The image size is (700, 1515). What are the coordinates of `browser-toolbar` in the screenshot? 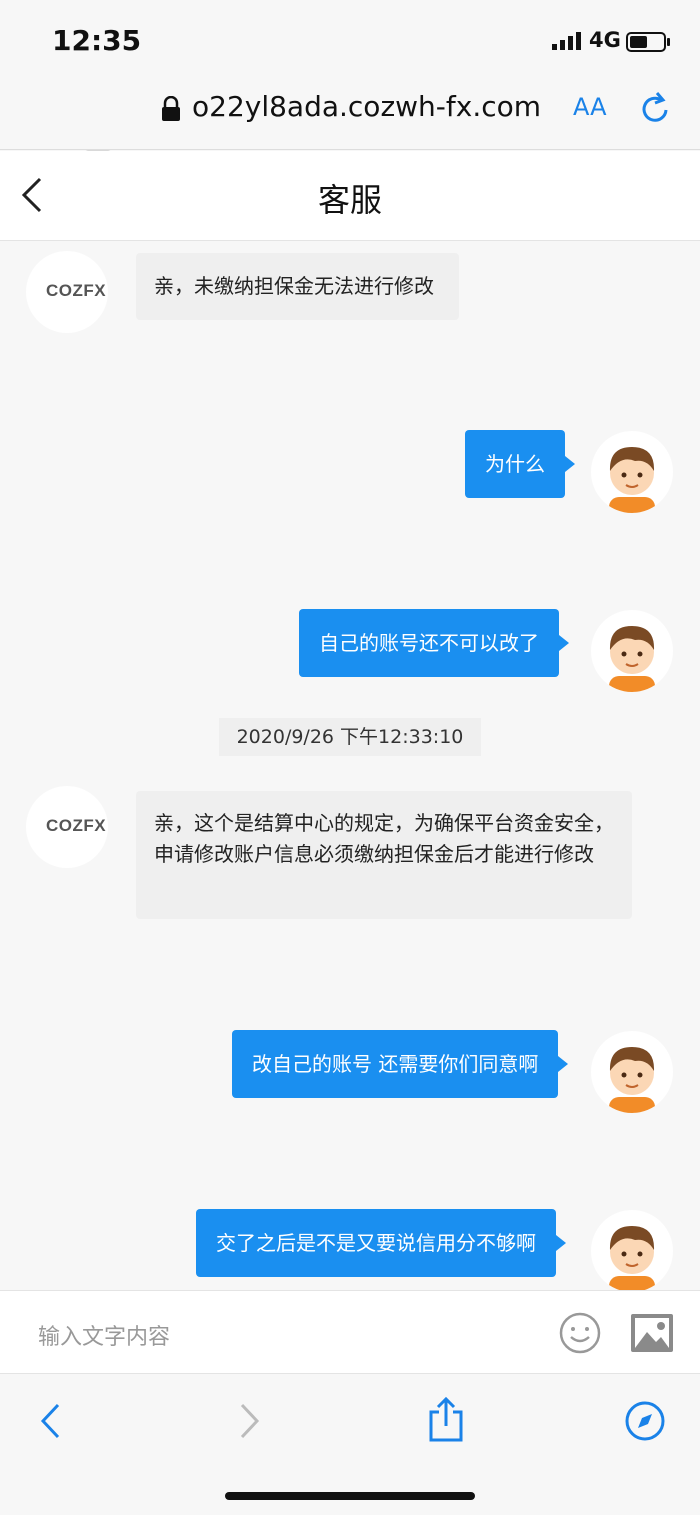 It's located at (350, 1444).